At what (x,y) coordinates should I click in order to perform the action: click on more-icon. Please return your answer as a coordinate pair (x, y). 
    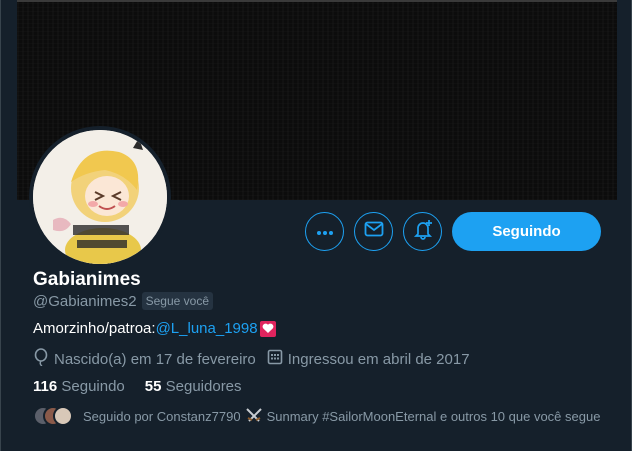
    Looking at the image, I should click on (325, 232).